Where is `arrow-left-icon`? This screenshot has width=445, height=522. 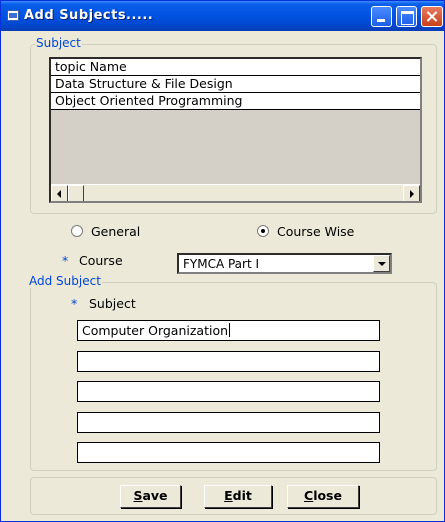 arrow-left-icon is located at coordinates (59, 194).